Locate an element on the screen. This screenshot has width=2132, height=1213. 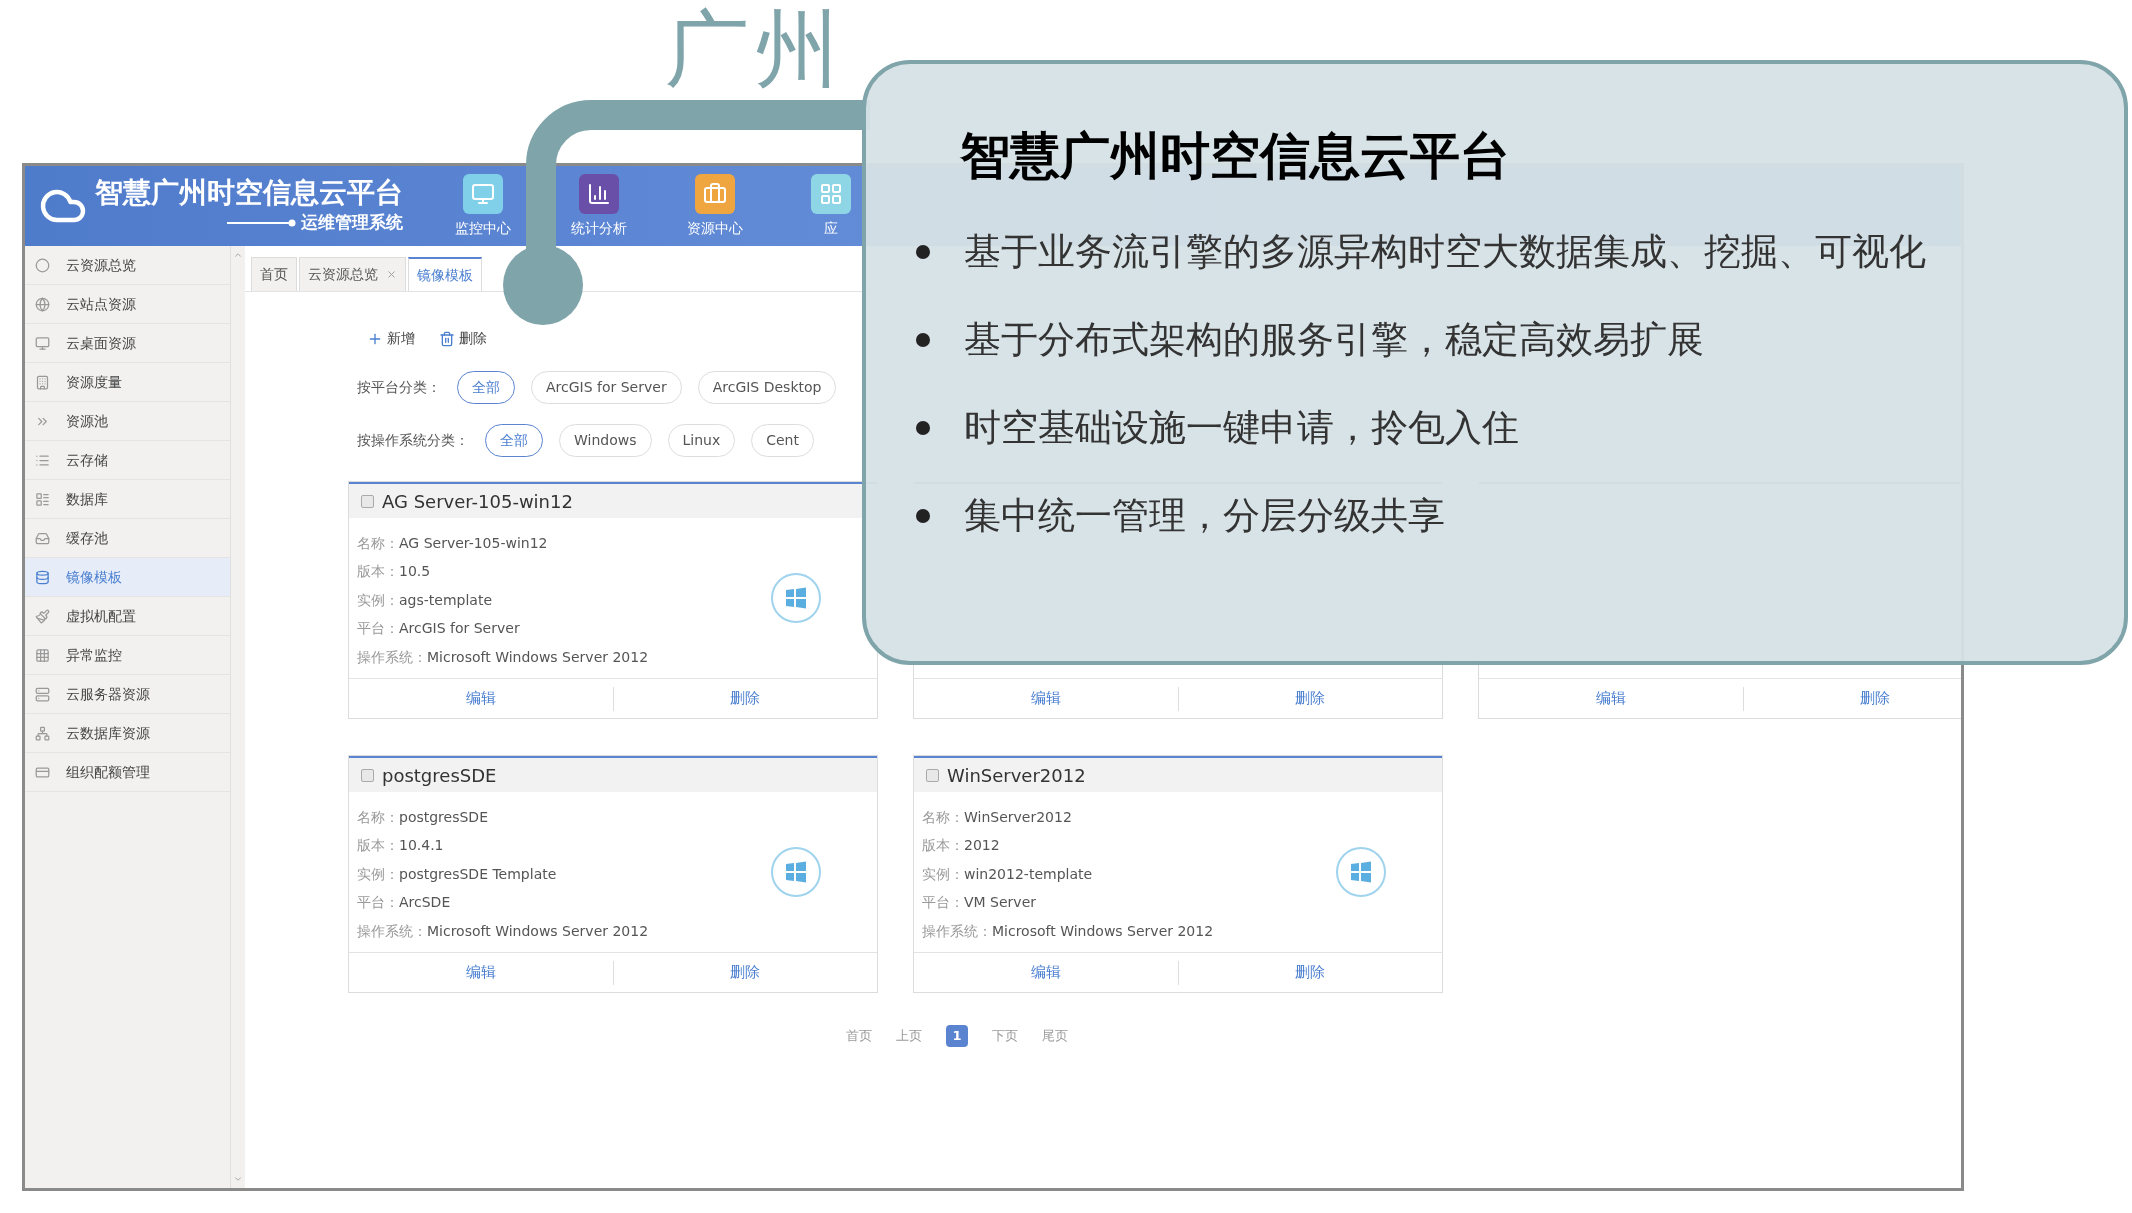
next-page-link: 下页 is located at coordinates (1005, 1036).